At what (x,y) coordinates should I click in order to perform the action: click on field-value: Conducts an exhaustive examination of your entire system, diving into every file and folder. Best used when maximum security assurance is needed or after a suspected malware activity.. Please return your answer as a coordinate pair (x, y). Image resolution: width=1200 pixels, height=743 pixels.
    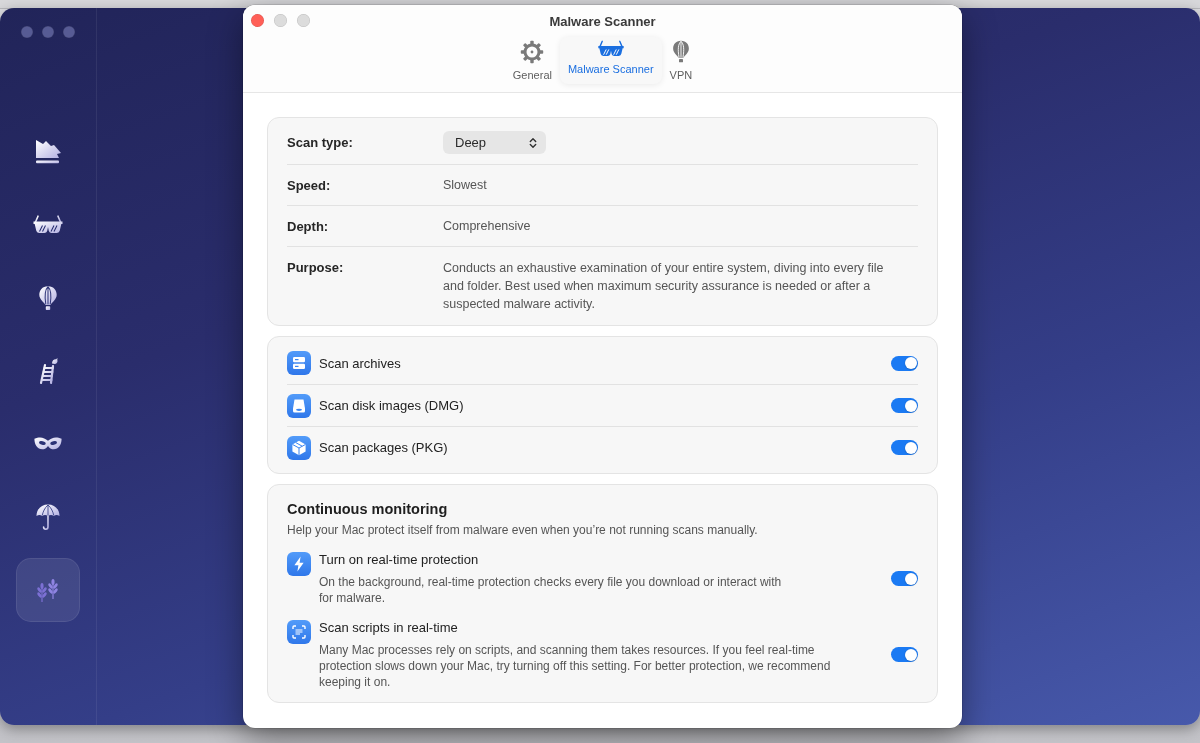
    Looking at the image, I should click on (664, 286).